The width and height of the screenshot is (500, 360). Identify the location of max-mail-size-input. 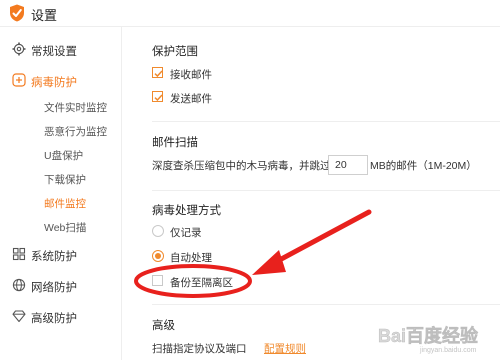
(348, 165).